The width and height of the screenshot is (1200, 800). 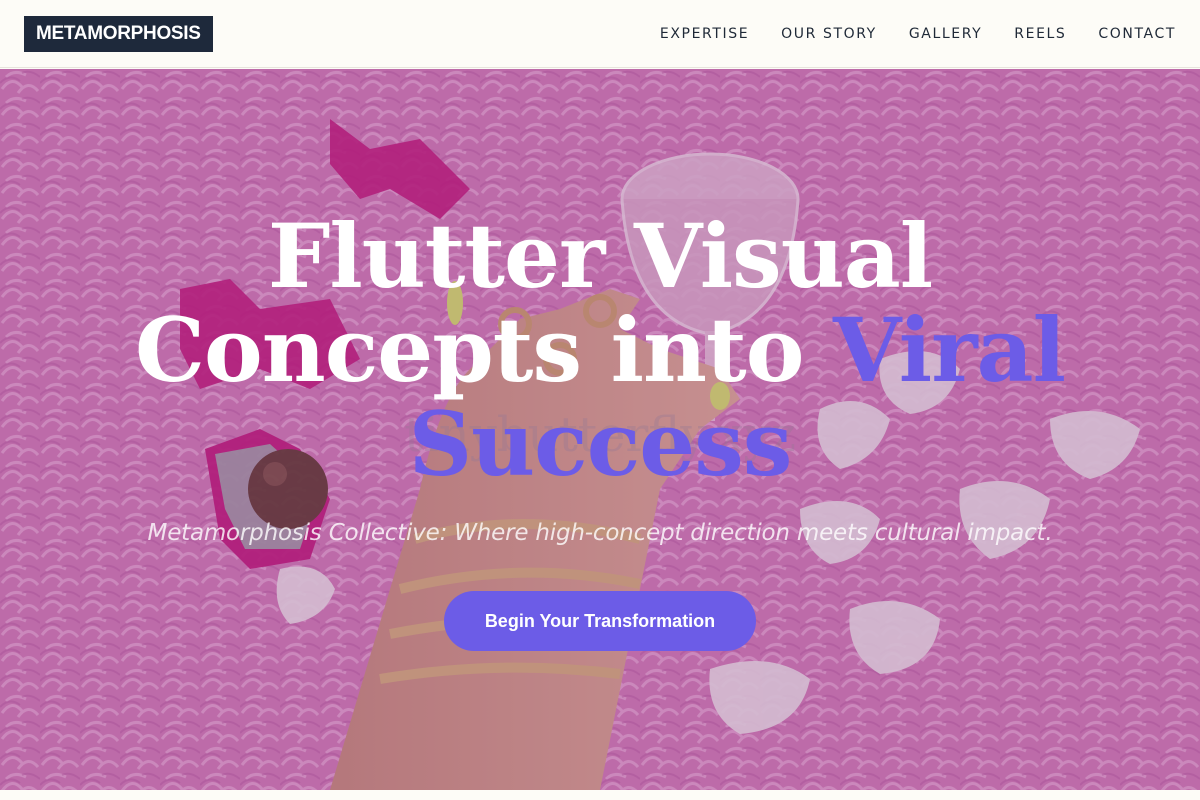 What do you see at coordinates (600, 444) in the screenshot?
I see `hero-title-accent-success: Success` at bounding box center [600, 444].